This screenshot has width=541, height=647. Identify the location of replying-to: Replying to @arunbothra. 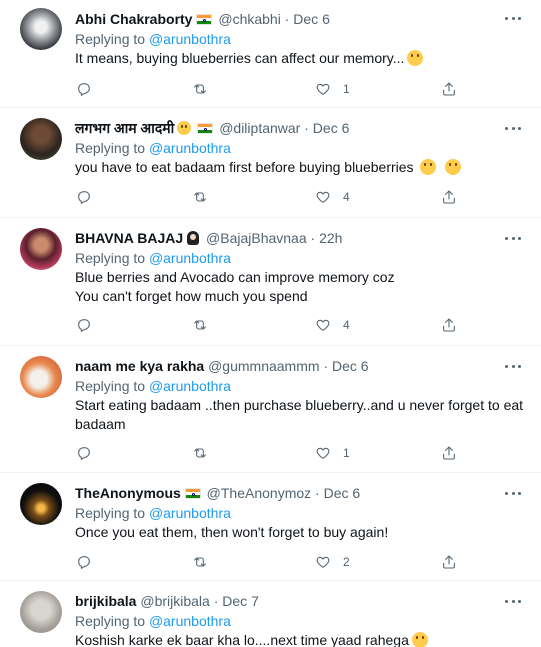
(153, 148).